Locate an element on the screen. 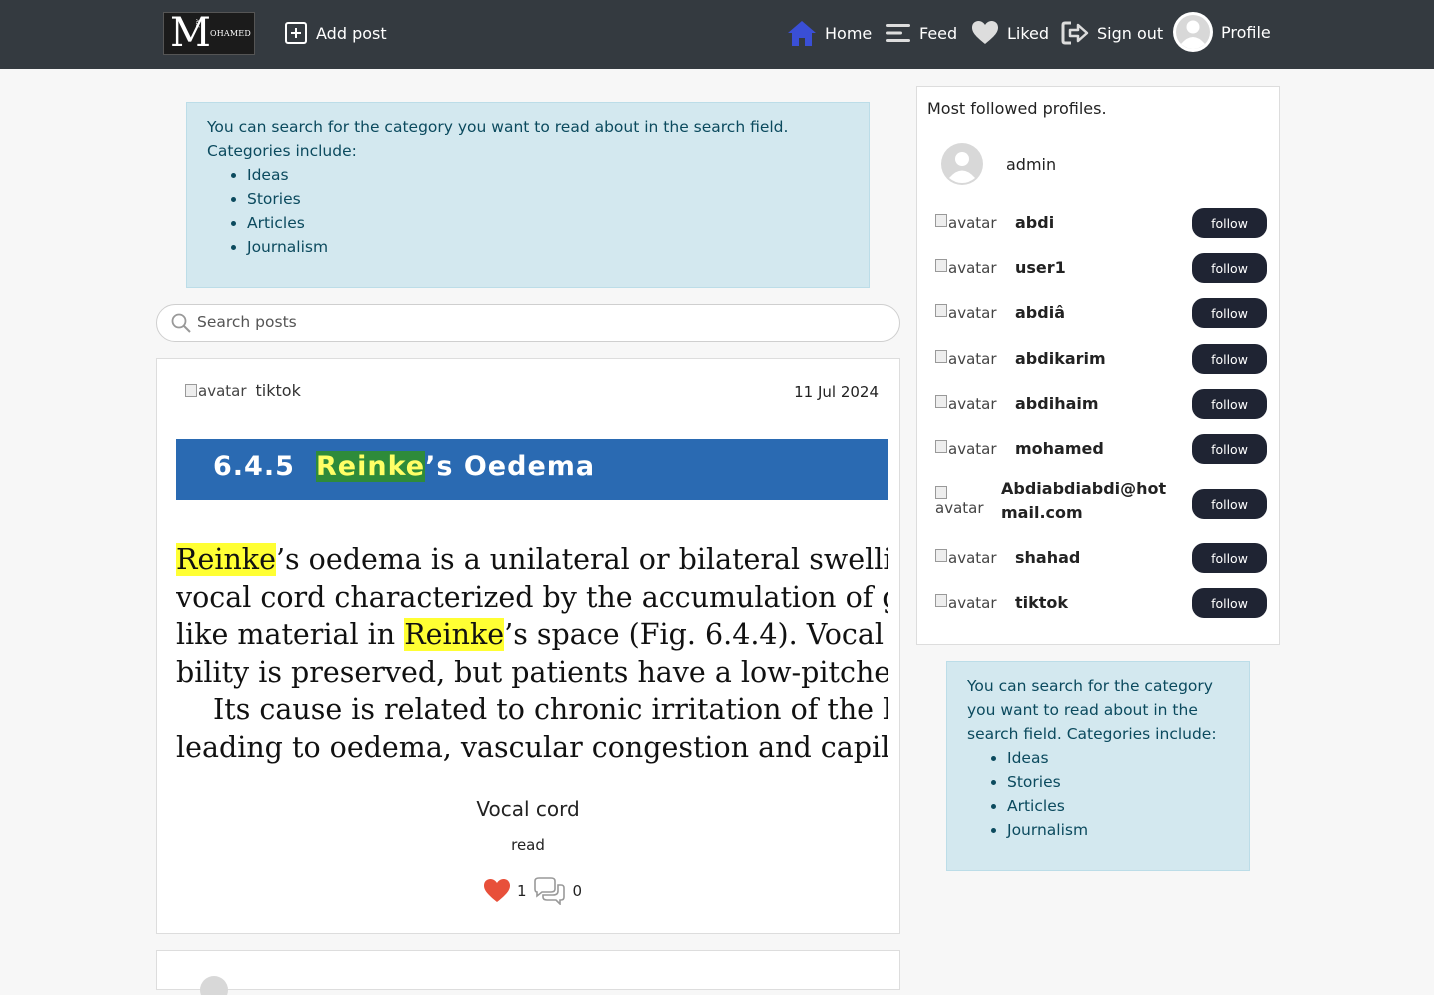  image-section-title: Reinke’s Oedema is located at coordinates (455, 466).